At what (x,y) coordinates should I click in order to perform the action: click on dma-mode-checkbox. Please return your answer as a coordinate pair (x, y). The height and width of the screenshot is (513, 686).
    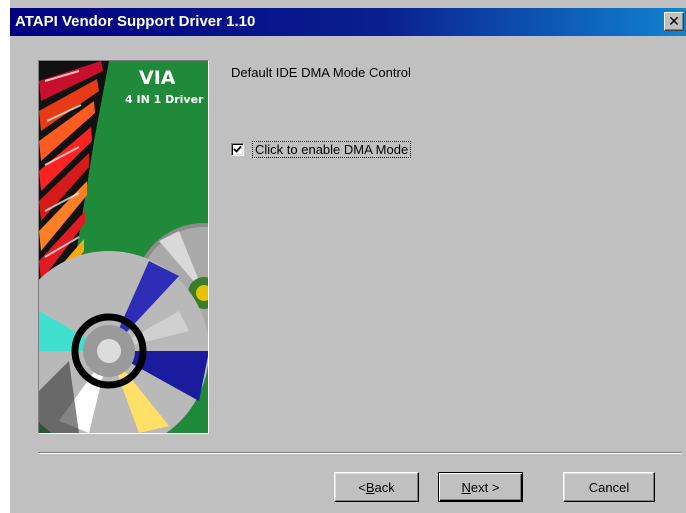
    Looking at the image, I should click on (237, 149).